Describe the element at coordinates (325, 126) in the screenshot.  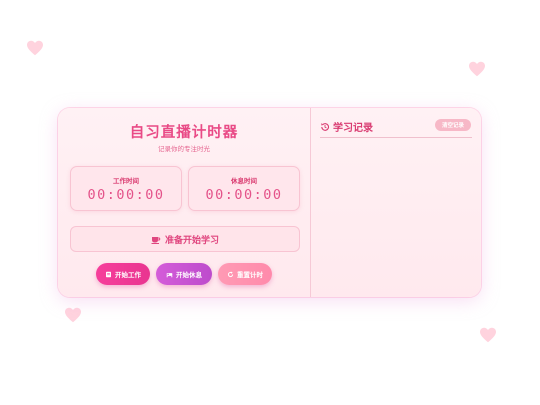
I see `history-icon` at that location.